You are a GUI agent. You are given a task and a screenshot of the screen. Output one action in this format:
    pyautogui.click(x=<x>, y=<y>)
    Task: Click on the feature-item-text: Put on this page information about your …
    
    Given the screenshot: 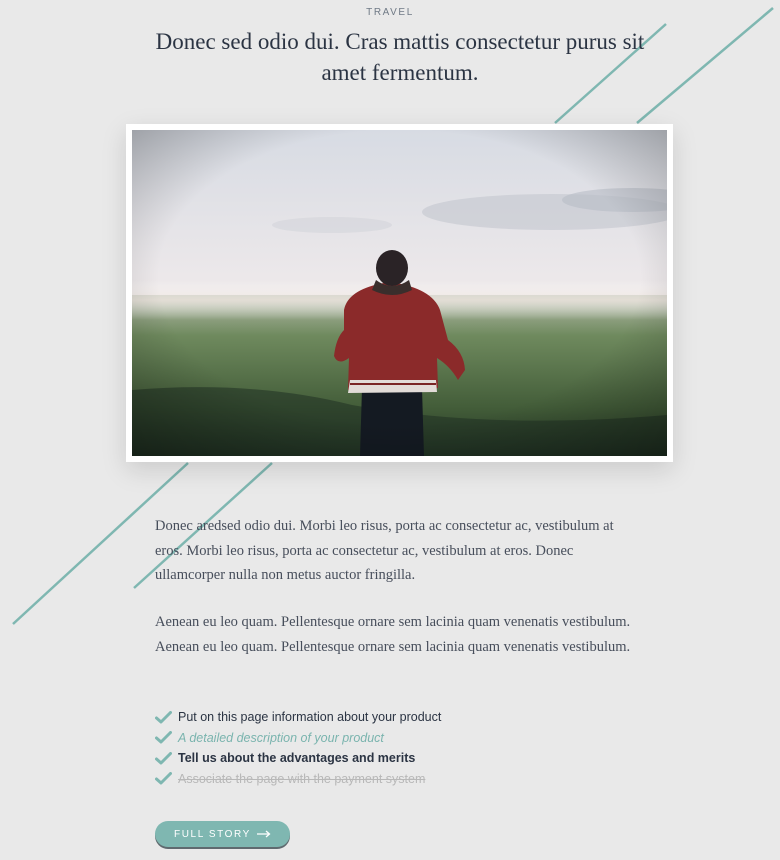 What is the action you would take?
    pyautogui.click(x=310, y=717)
    